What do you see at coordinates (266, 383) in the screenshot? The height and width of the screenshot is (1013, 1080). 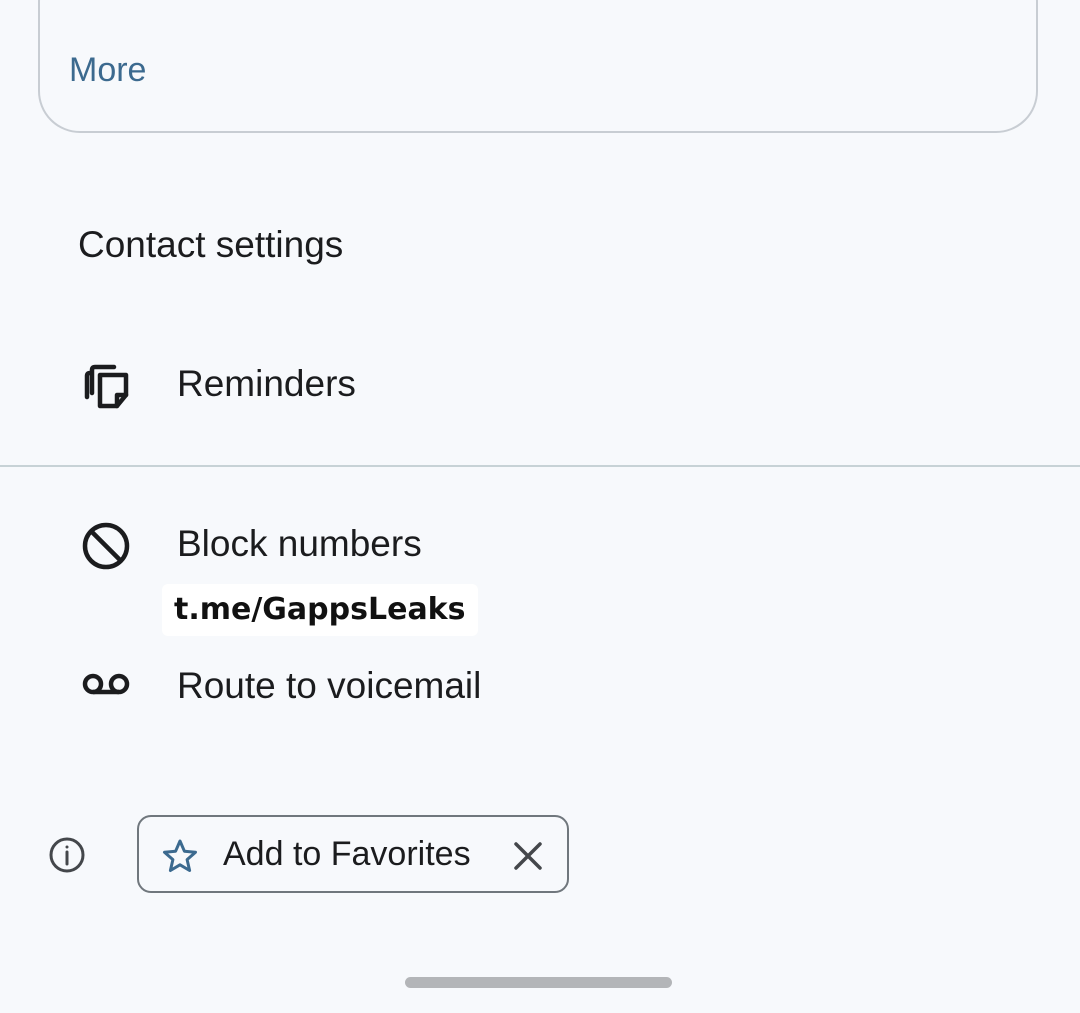 I see `reminders-label: Reminders` at bounding box center [266, 383].